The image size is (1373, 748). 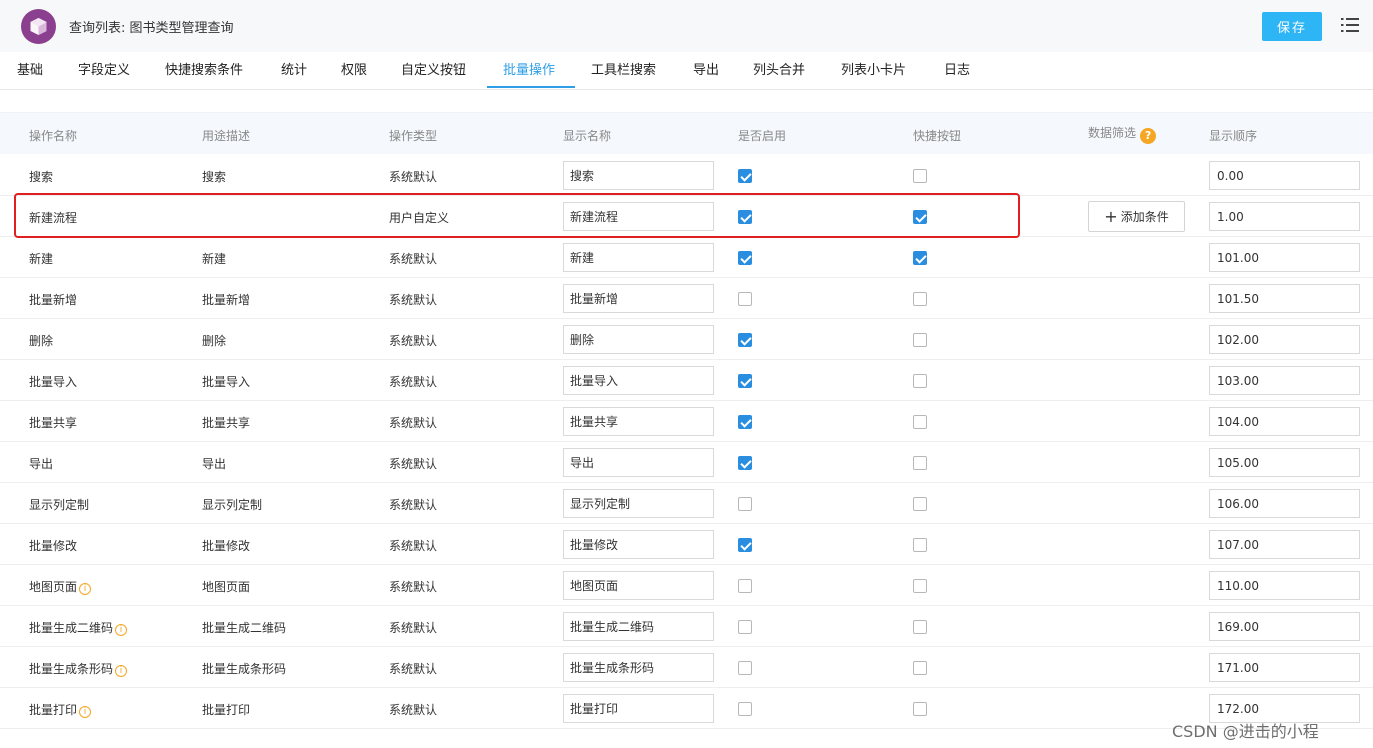 I want to click on tab-batch-operations: 批量操作, so click(x=529, y=70).